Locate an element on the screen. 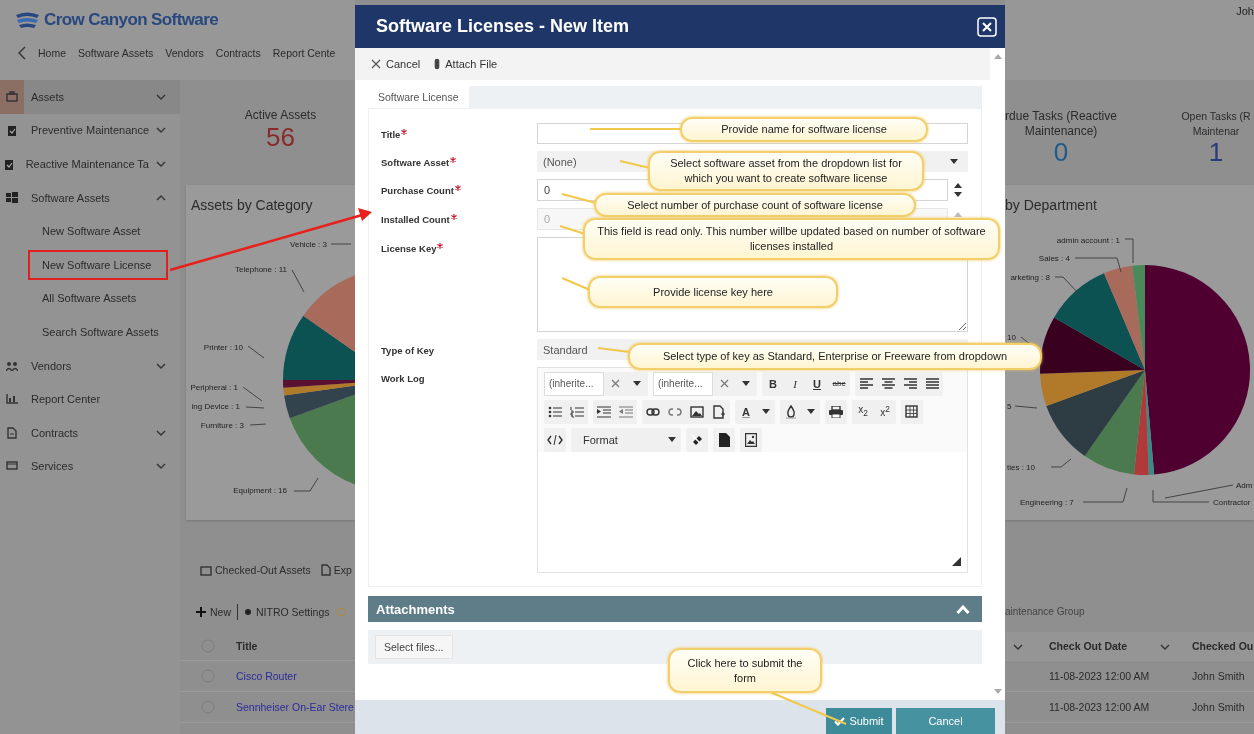 The width and height of the screenshot is (1254, 734). asset-link: Cisco Router is located at coordinates (266, 676).